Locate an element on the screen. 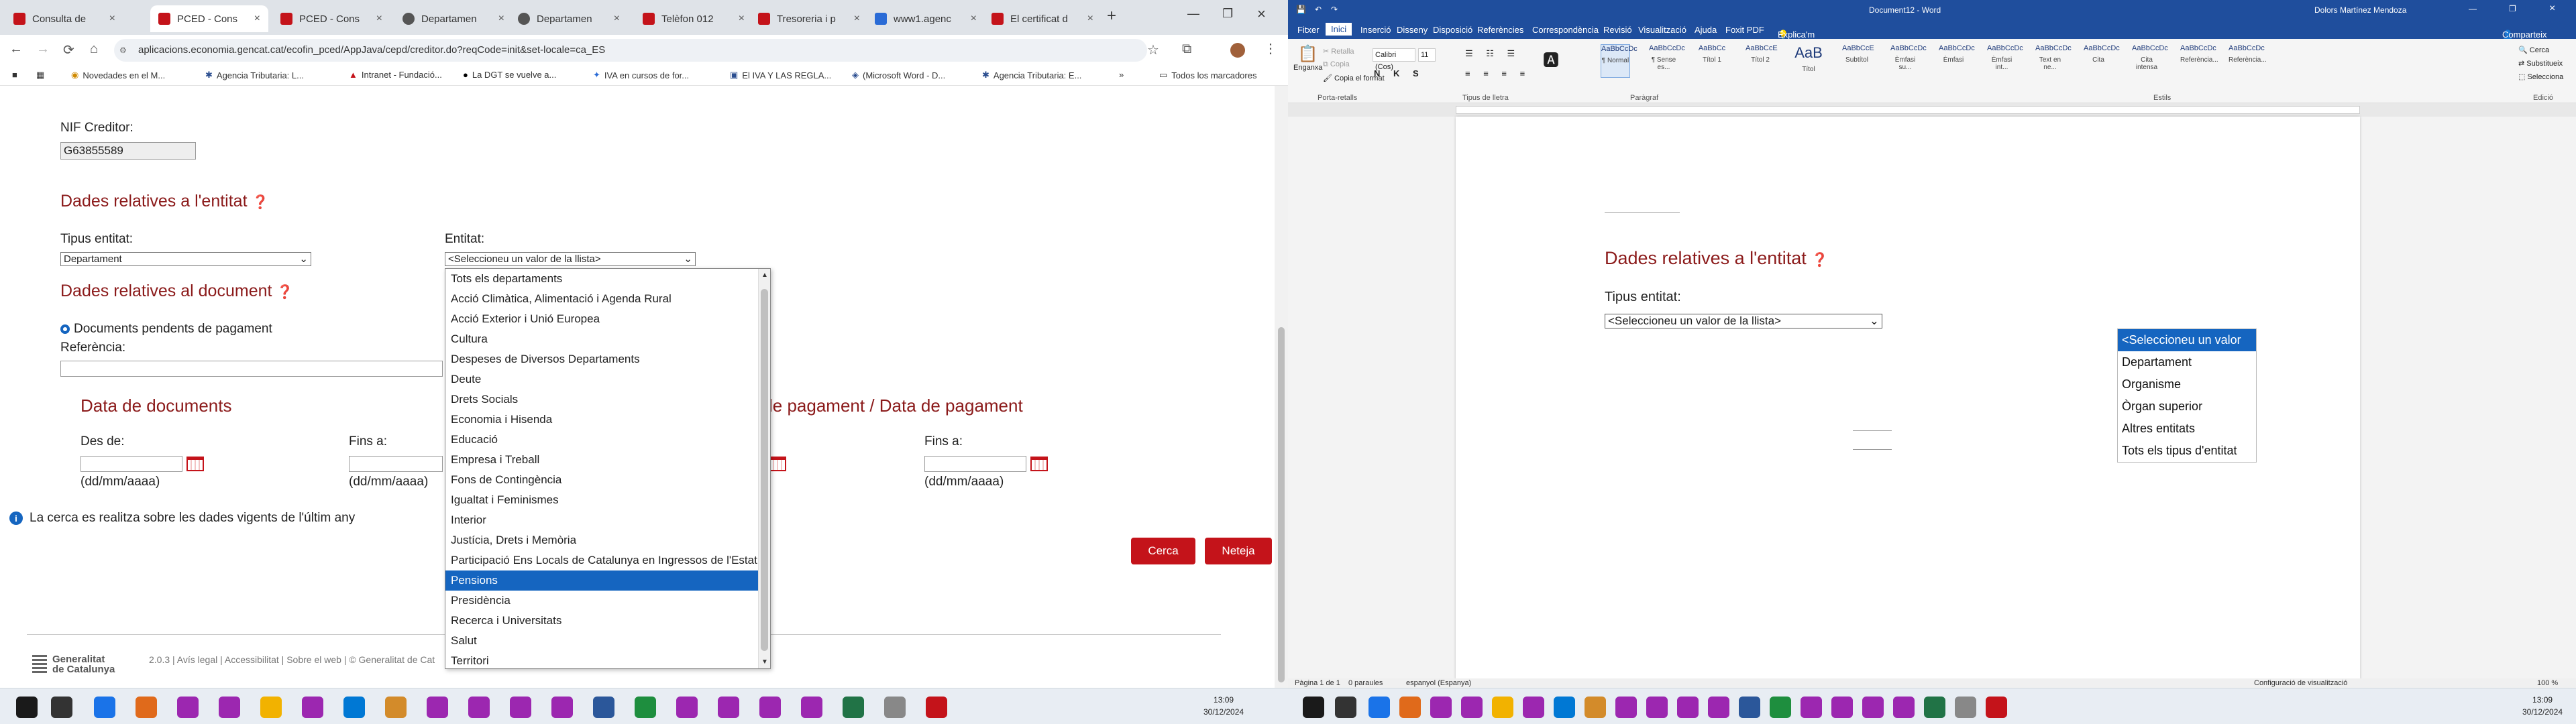 The height and width of the screenshot is (724, 2576). paste-button: 📋 Enganxa is located at coordinates (1307, 58).